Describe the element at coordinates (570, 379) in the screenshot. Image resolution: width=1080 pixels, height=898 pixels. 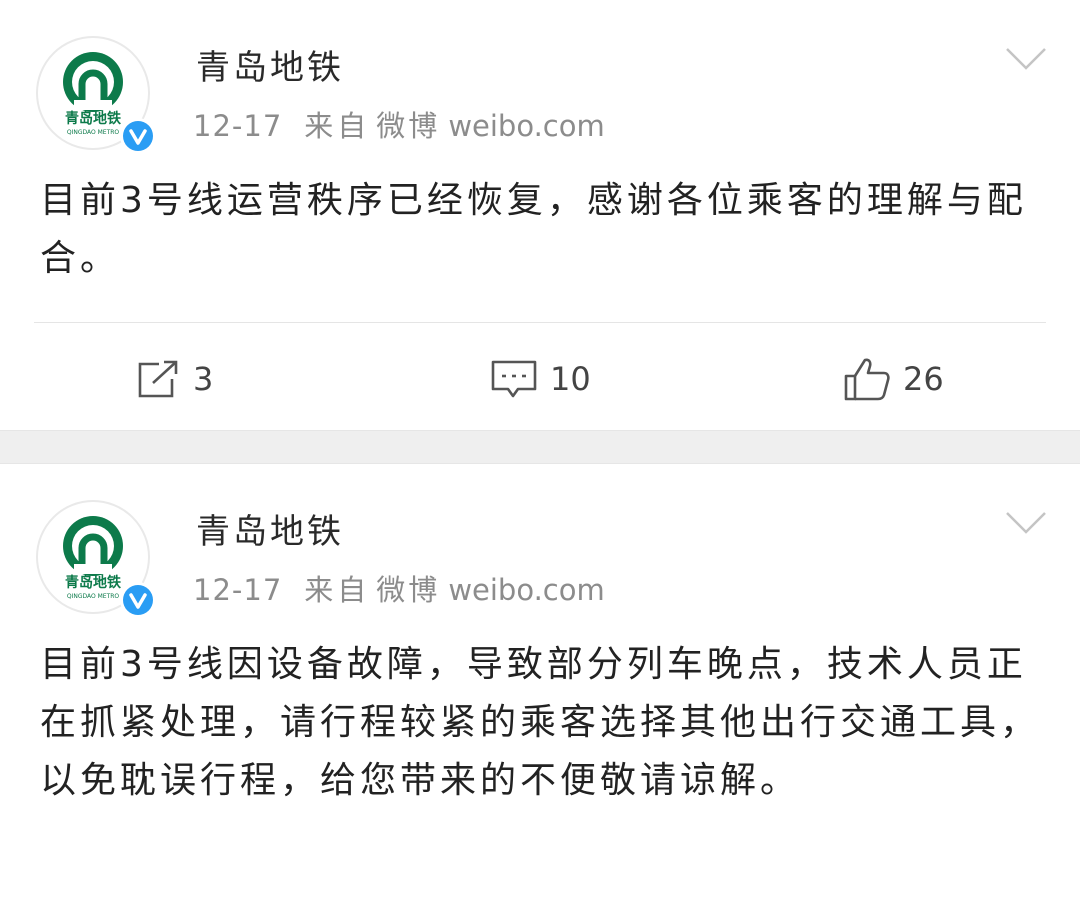
I see `comment-count: 10` at that location.